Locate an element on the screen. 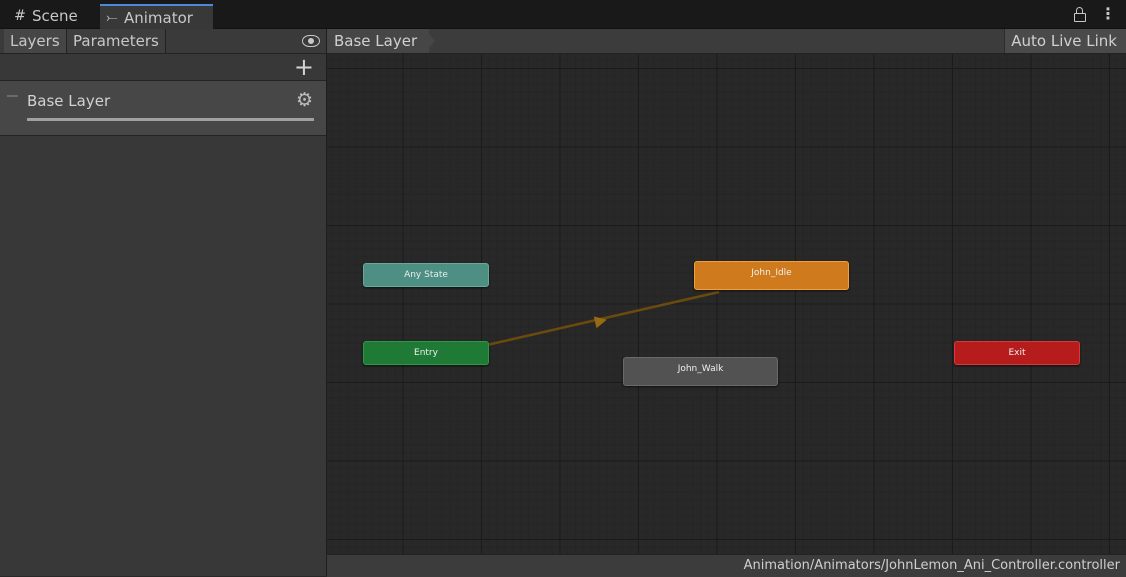 This screenshot has height=577, width=1126. tab-animator: ⤚ Animator is located at coordinates (156, 16).